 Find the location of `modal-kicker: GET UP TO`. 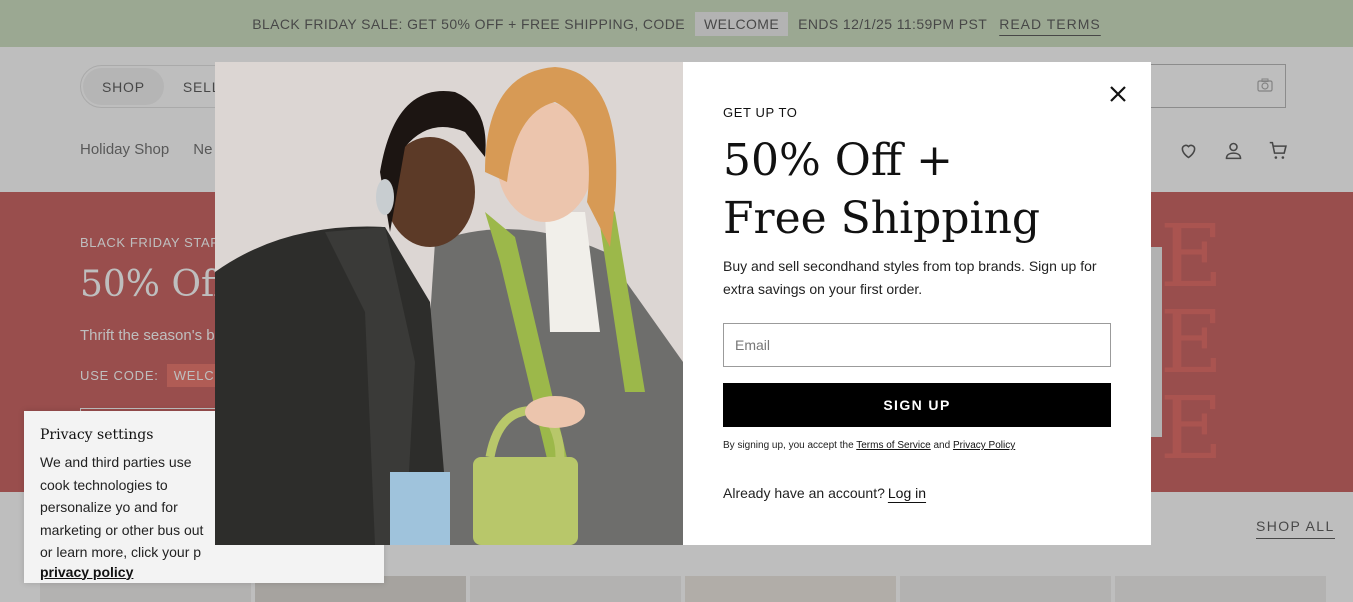

modal-kicker: GET UP TO is located at coordinates (760, 112).